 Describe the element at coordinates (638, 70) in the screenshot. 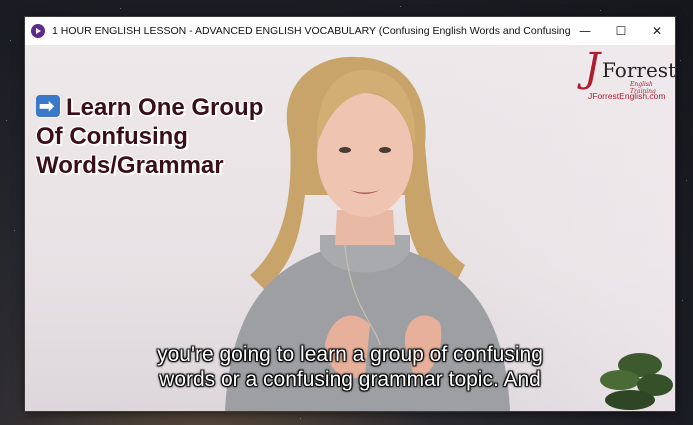

I see `logo-name: Forrest` at that location.